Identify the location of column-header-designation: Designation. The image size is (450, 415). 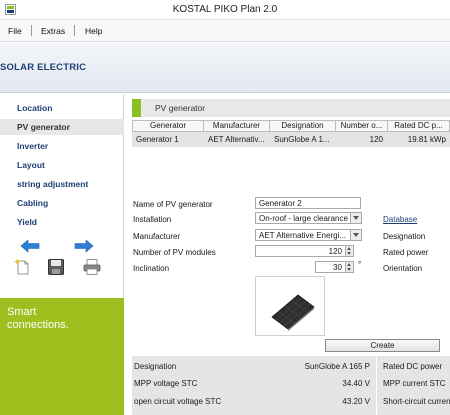
(303, 126).